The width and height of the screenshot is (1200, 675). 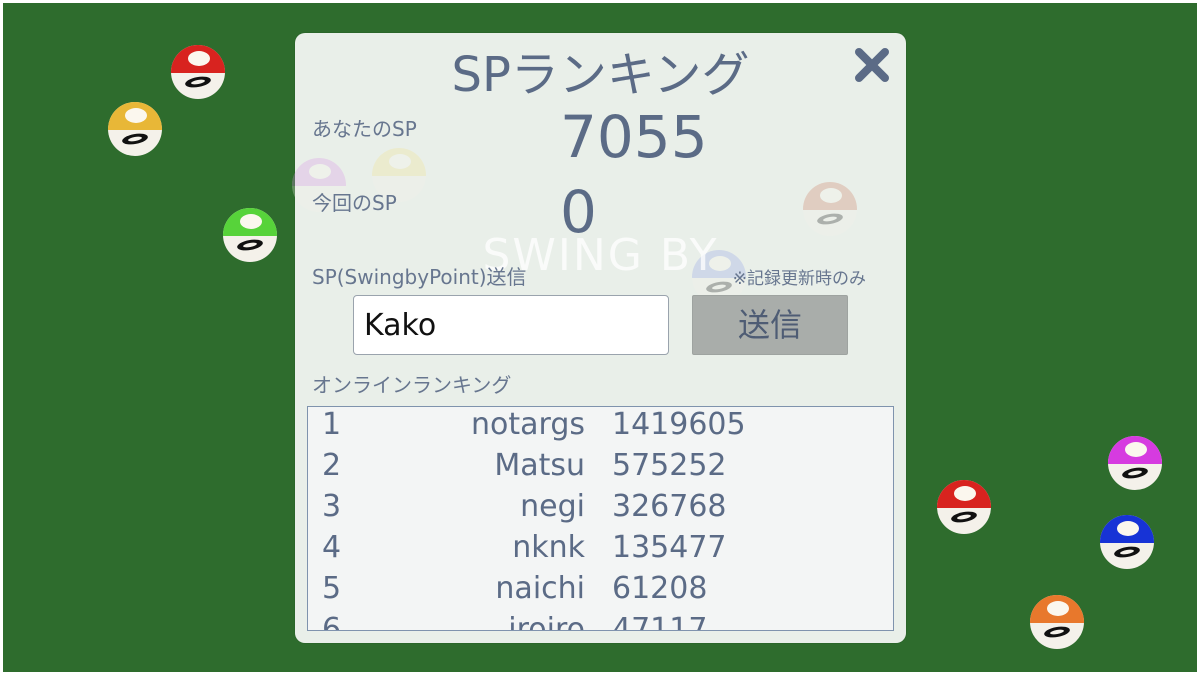 What do you see at coordinates (964, 507) in the screenshot?
I see `red-ball-right` at bounding box center [964, 507].